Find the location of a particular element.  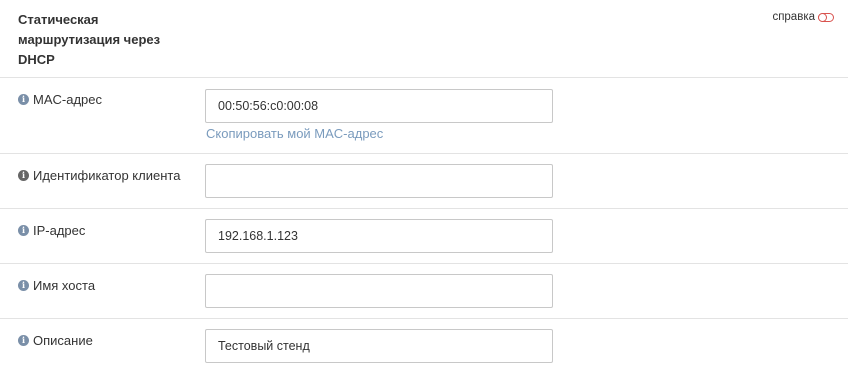

description-label: i Описание is located at coordinates (55, 340).